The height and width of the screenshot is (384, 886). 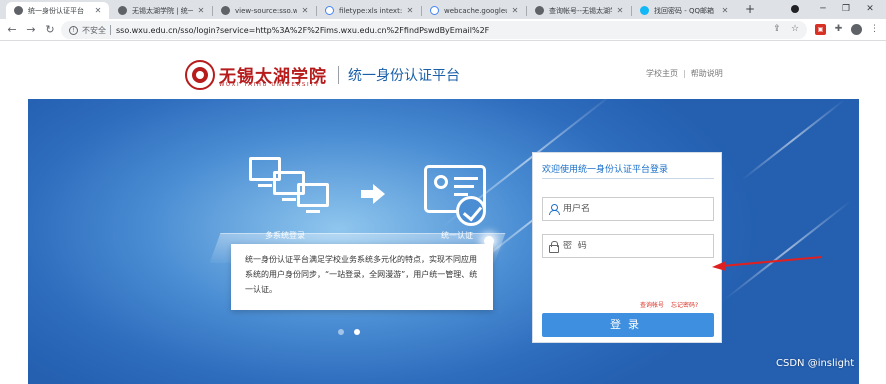 I want to click on close-window-icon: ✕, so click(x=870, y=9).